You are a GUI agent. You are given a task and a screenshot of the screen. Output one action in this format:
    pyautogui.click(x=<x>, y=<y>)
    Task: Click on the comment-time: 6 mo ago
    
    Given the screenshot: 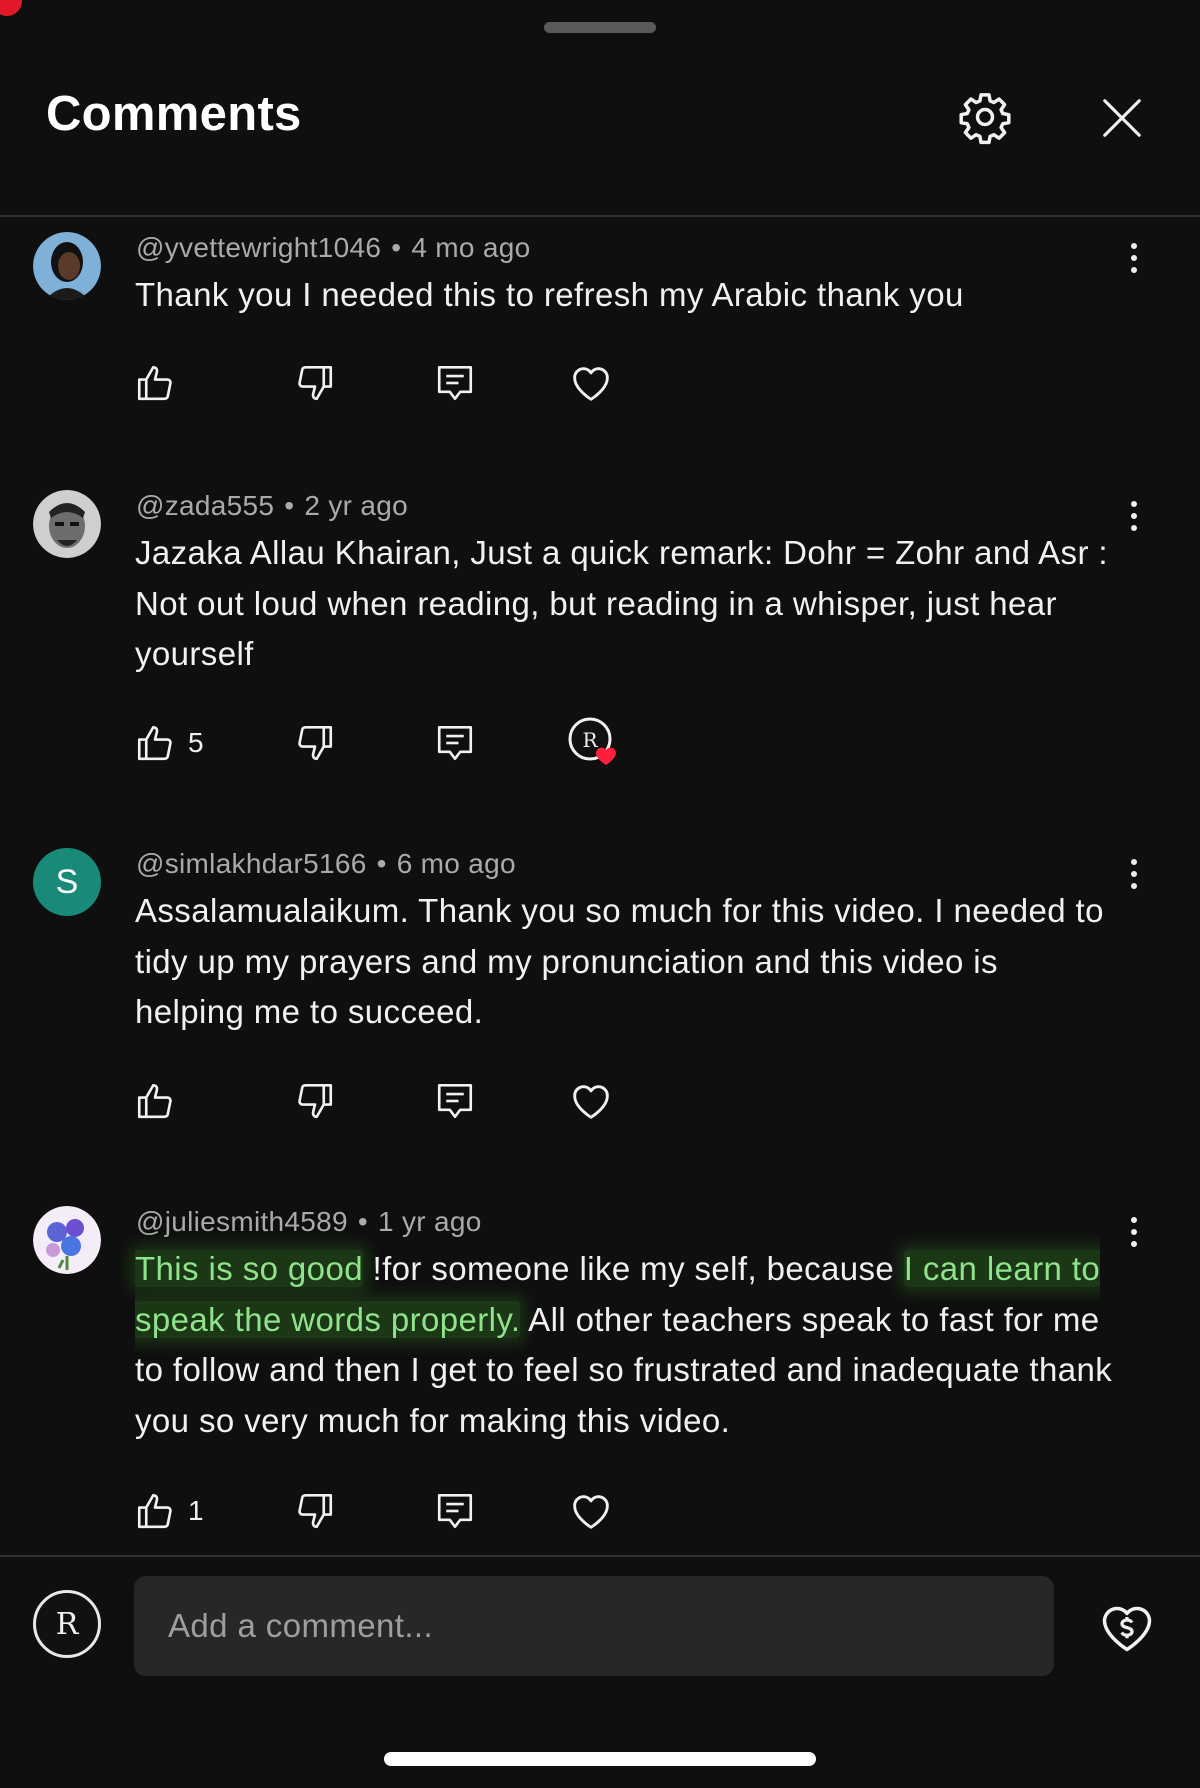 What is the action you would take?
    pyautogui.click(x=456, y=863)
    